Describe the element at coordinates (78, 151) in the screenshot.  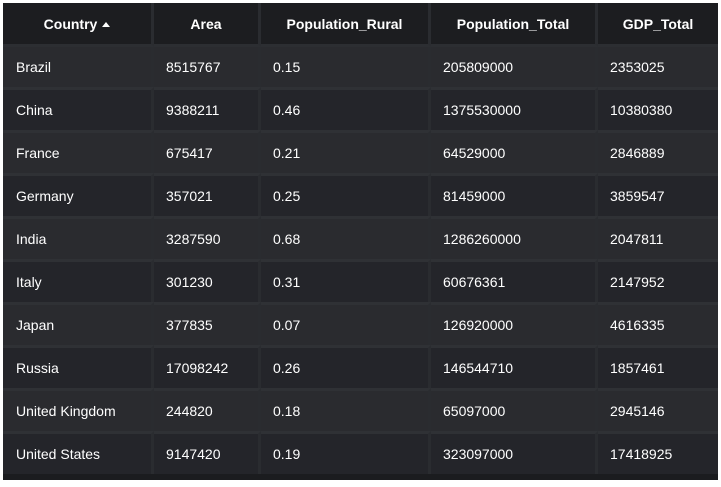
I see `cell-country: France` at that location.